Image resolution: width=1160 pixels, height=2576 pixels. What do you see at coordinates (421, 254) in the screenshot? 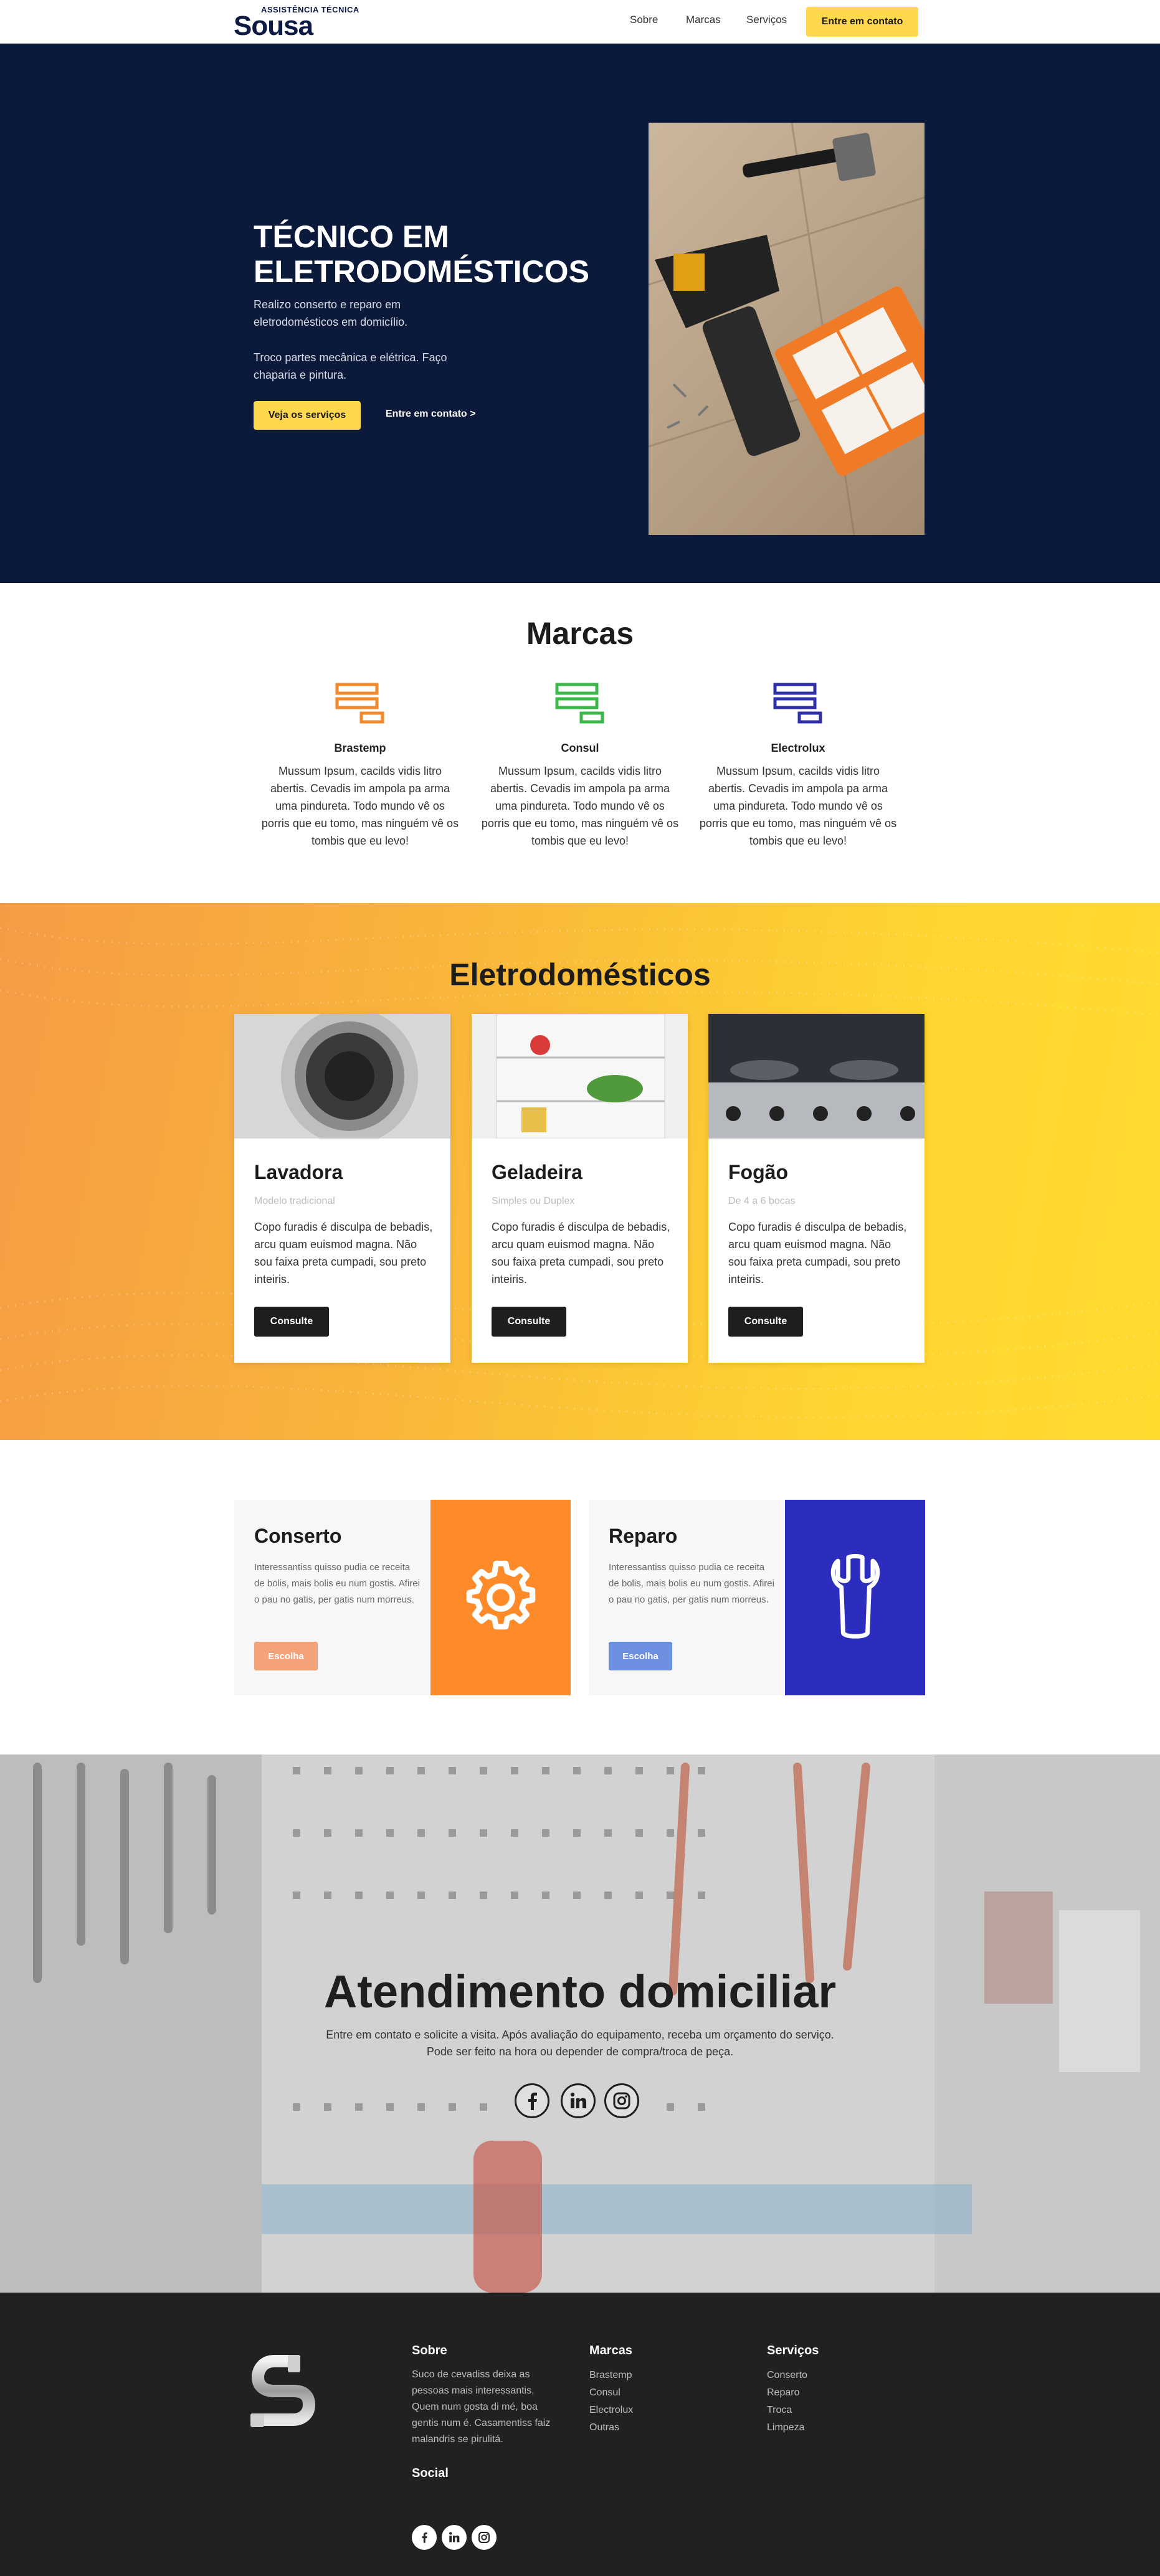
I see `hero-title: TÉCNICO EM ELETRODOMÉSTICOS` at bounding box center [421, 254].